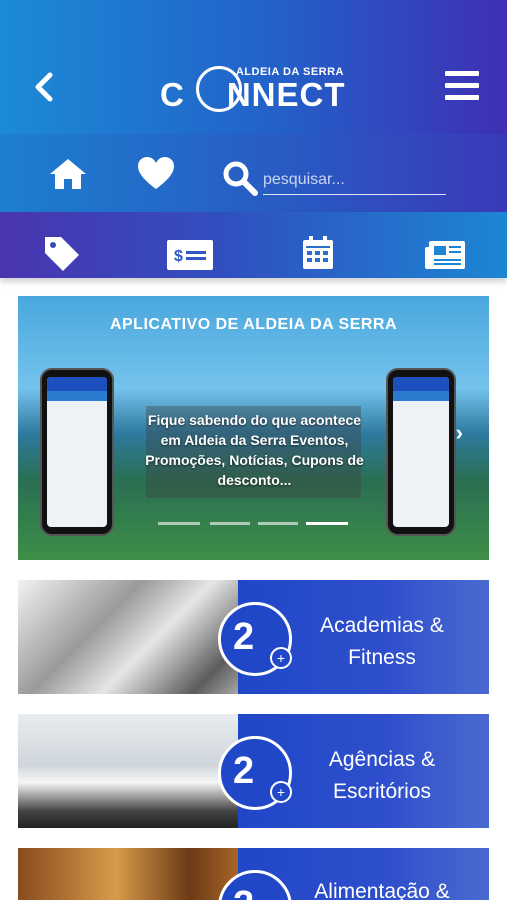 The image size is (507, 900). Describe the element at coordinates (459, 433) in the screenshot. I see `next-slide-button: ›` at that location.